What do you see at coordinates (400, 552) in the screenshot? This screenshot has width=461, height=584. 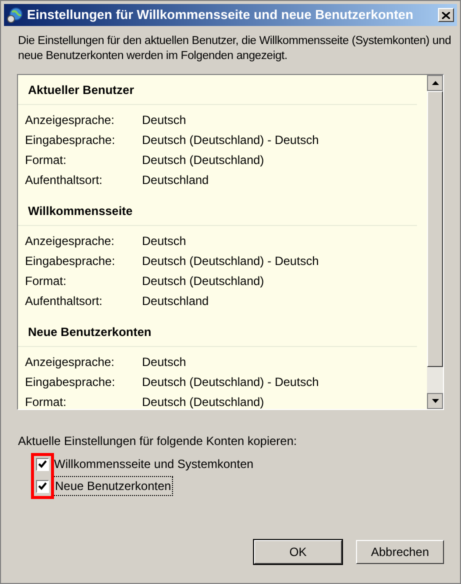 I see `dialog-button: Abbrechen` at bounding box center [400, 552].